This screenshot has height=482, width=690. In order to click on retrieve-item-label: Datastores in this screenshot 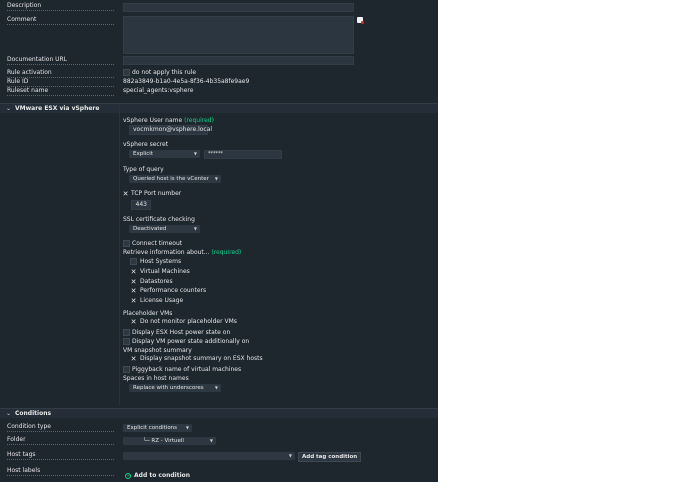, I will do `click(156, 281)`.